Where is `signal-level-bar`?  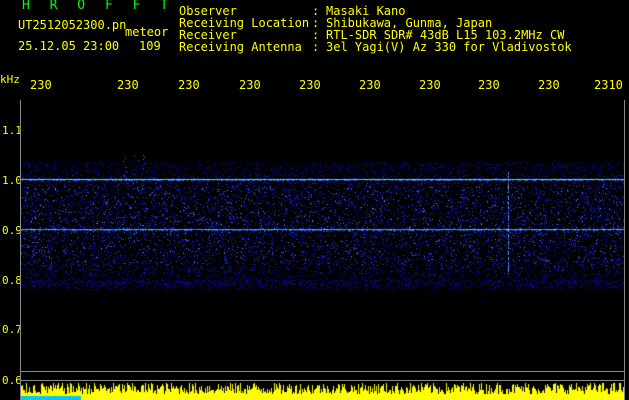 signal-level-bar is located at coordinates (322, 390).